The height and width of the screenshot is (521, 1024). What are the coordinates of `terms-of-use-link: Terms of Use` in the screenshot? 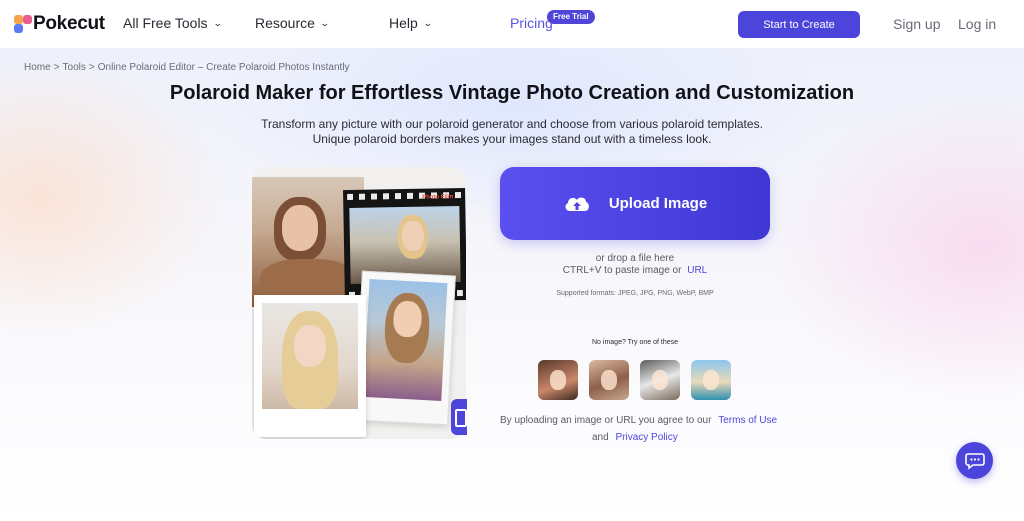 It's located at (747, 420).